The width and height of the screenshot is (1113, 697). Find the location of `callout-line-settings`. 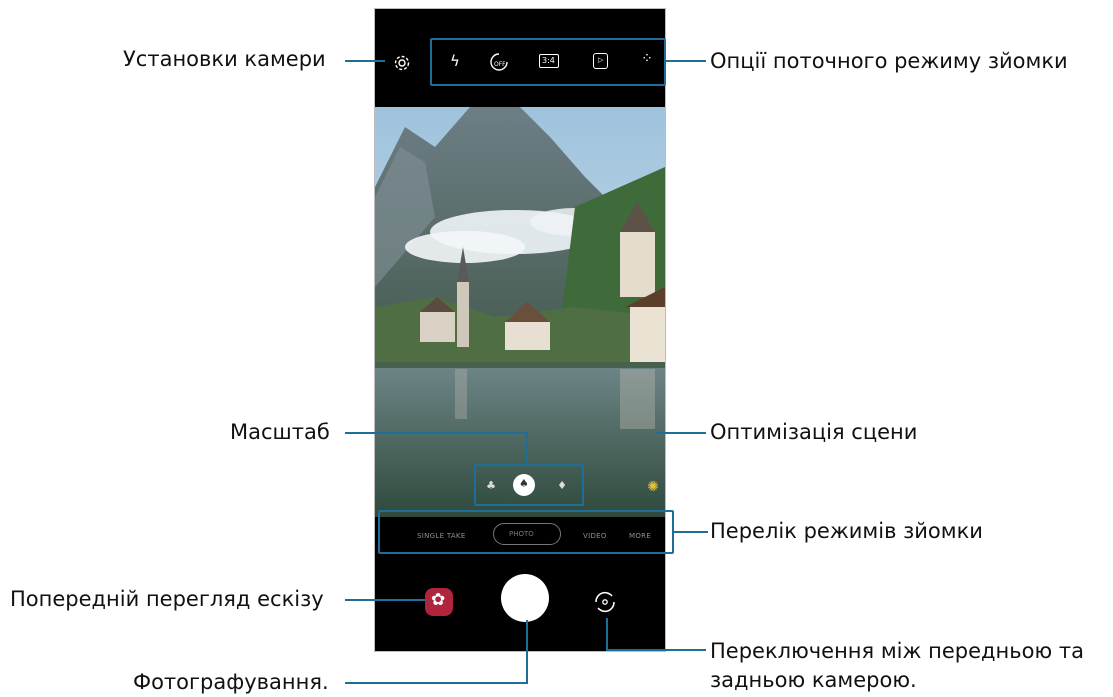

callout-line-settings is located at coordinates (365, 61).